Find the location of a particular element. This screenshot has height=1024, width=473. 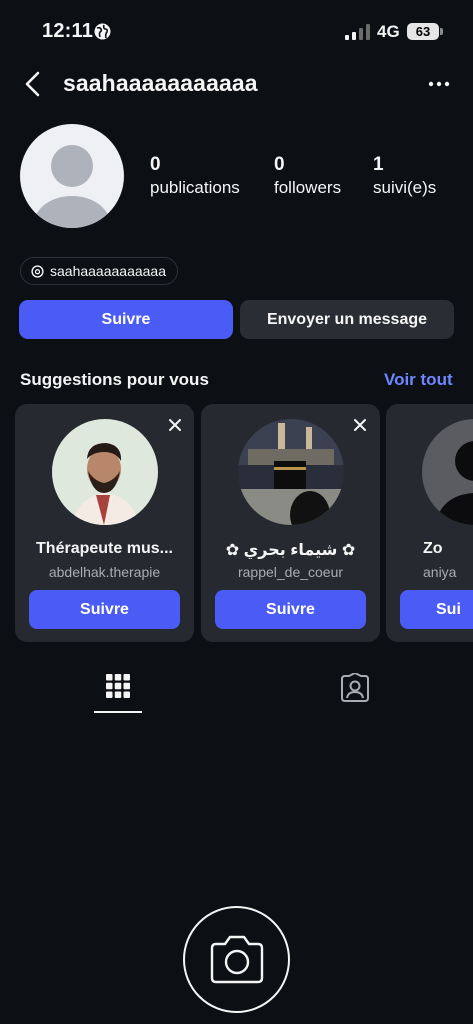

suggestion-card: ✿ شيماء بحري ✿ rappel_de_coeur Suivre is located at coordinates (290, 523).